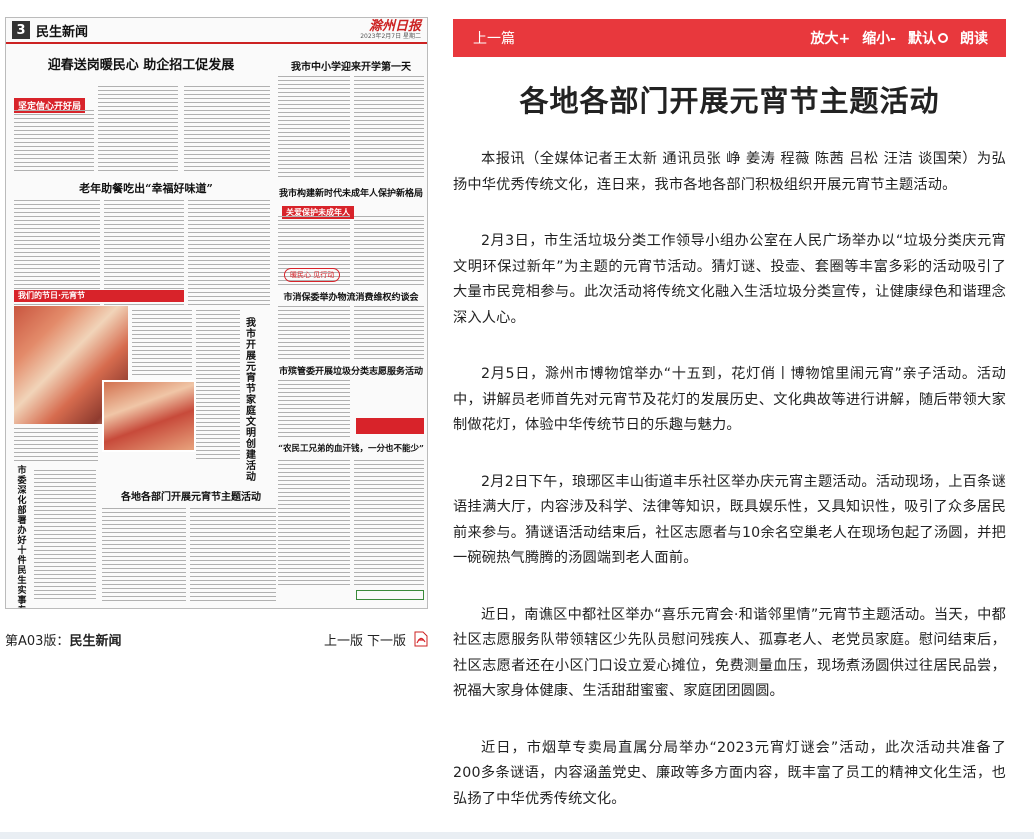 The width and height of the screenshot is (1034, 839). Describe the element at coordinates (830, 38) in the screenshot. I see `zoom-in-button: 放大+` at that location.